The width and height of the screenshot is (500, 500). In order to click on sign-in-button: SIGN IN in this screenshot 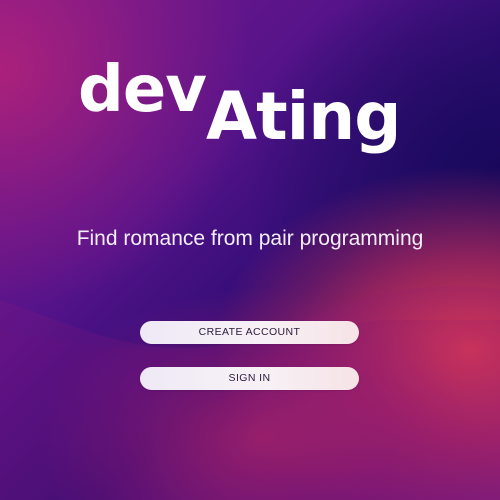, I will do `click(249, 378)`.